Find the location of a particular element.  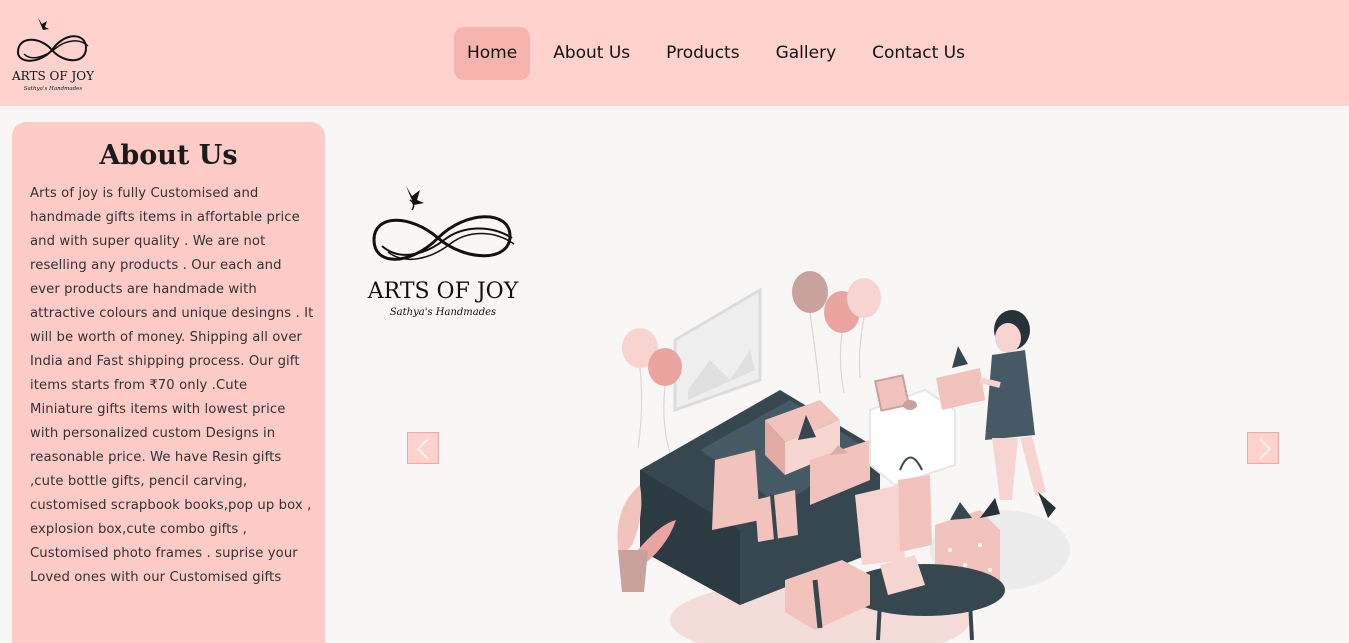

about-title: About Us is located at coordinates (168, 155).